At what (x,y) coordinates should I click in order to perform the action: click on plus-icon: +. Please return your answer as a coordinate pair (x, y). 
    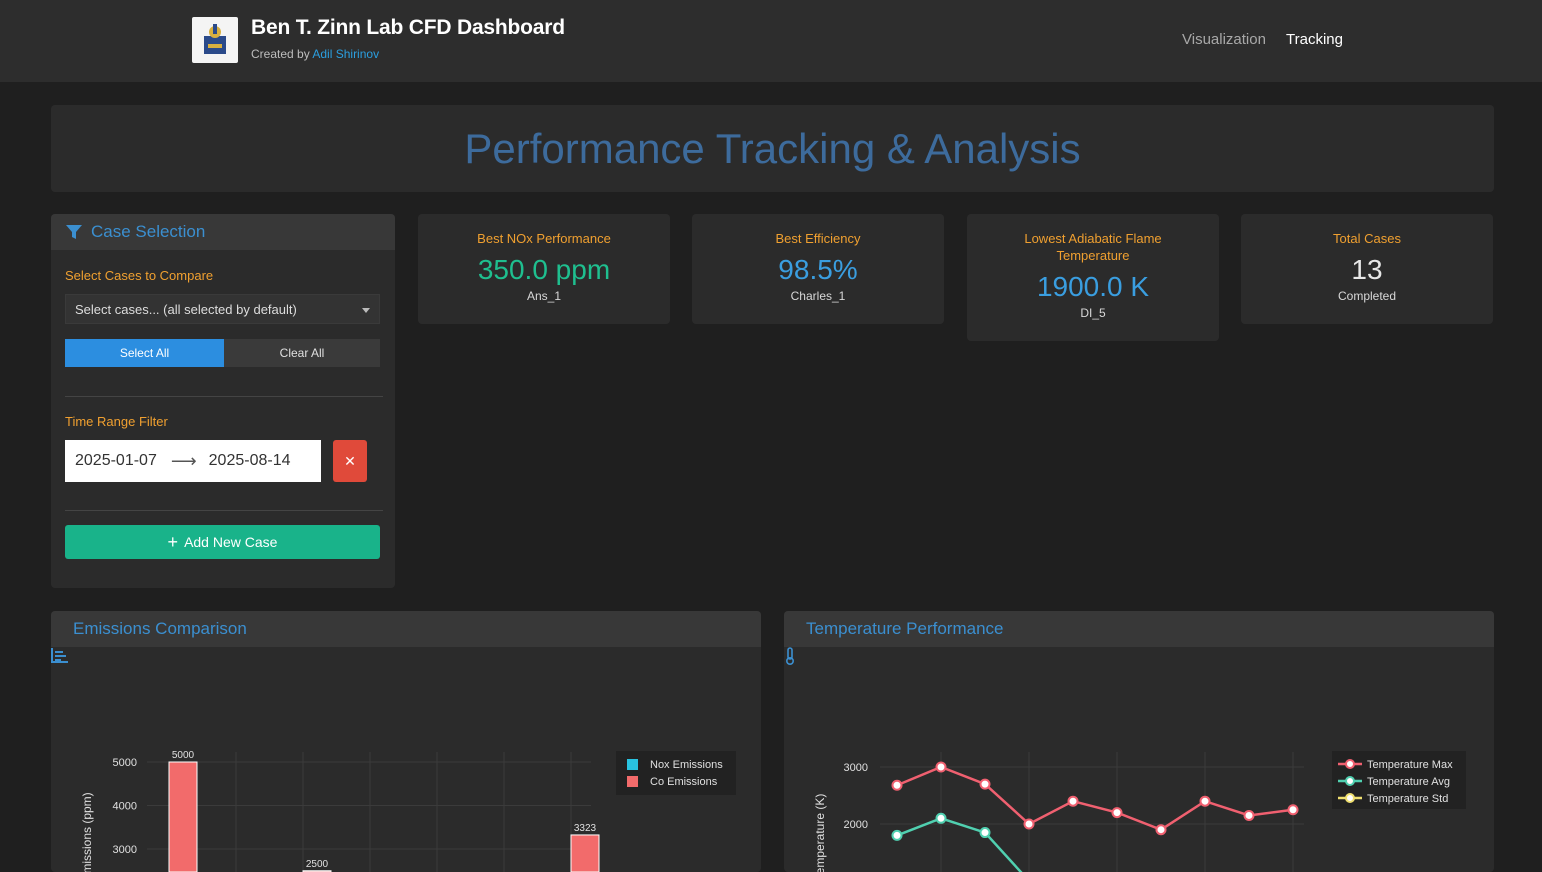
    Looking at the image, I should click on (173, 542).